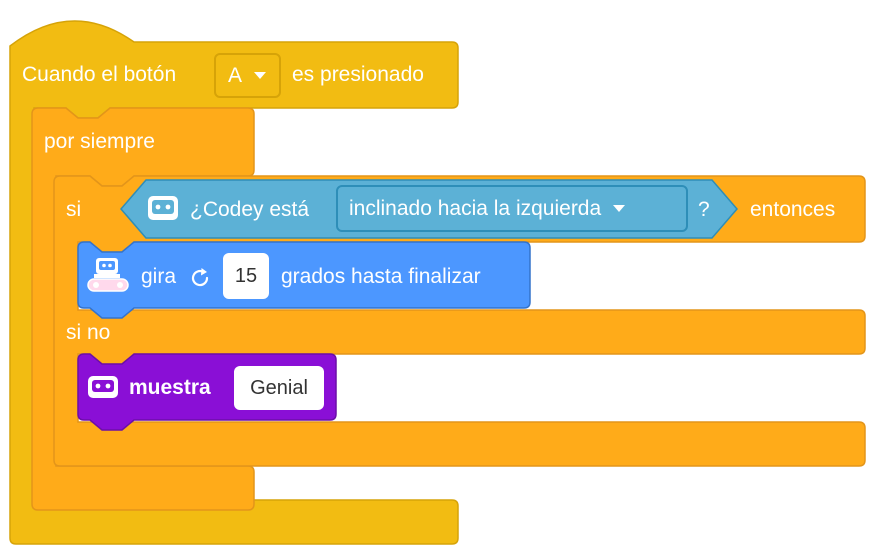 The image size is (873, 558). Describe the element at coordinates (247, 75) in the screenshot. I see `button-dropdown: A` at that location.